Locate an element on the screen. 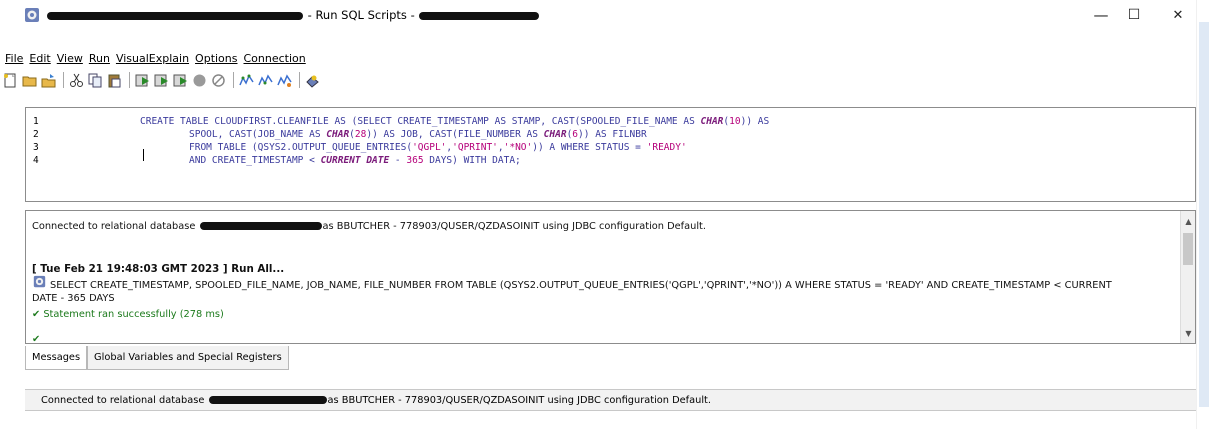  statement-icon is located at coordinates (39, 281).